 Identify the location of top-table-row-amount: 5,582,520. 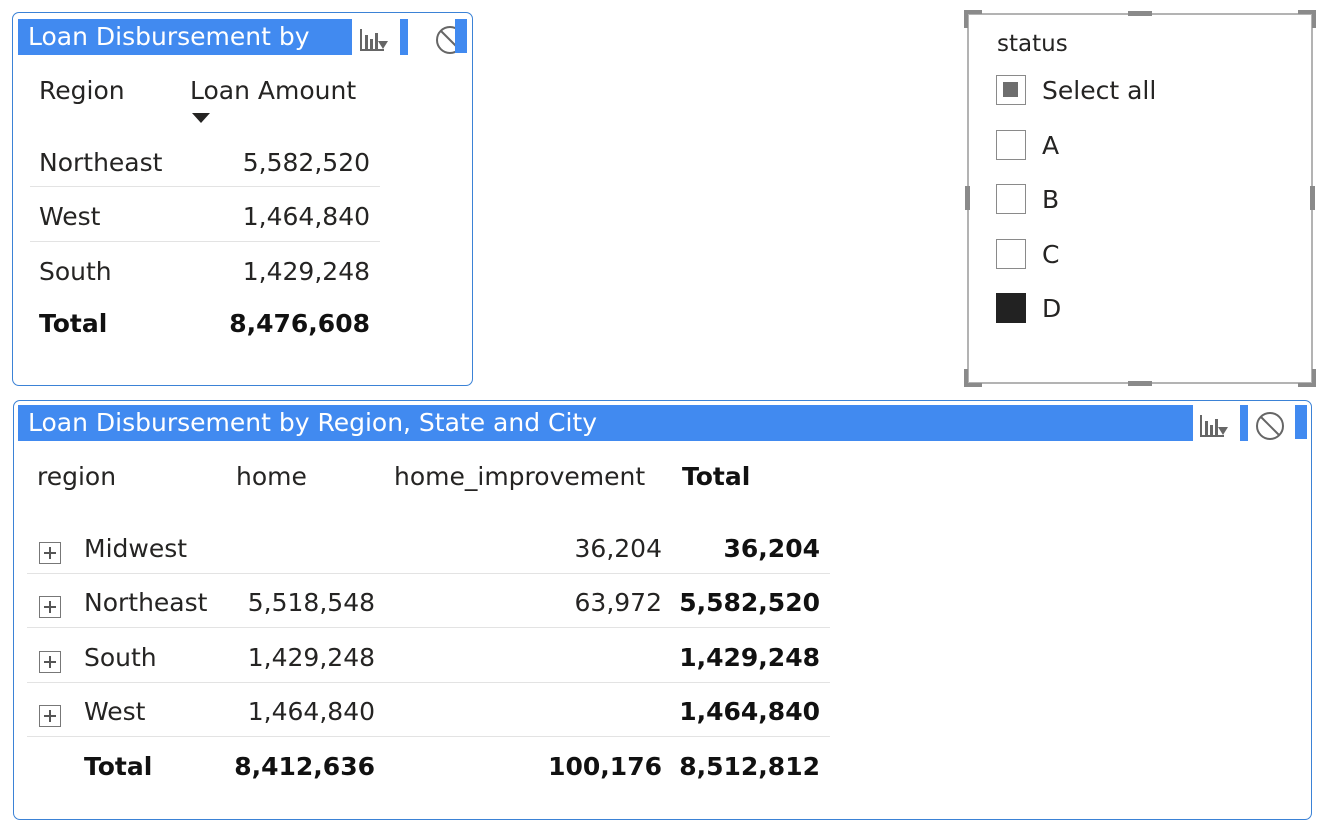
(306, 162).